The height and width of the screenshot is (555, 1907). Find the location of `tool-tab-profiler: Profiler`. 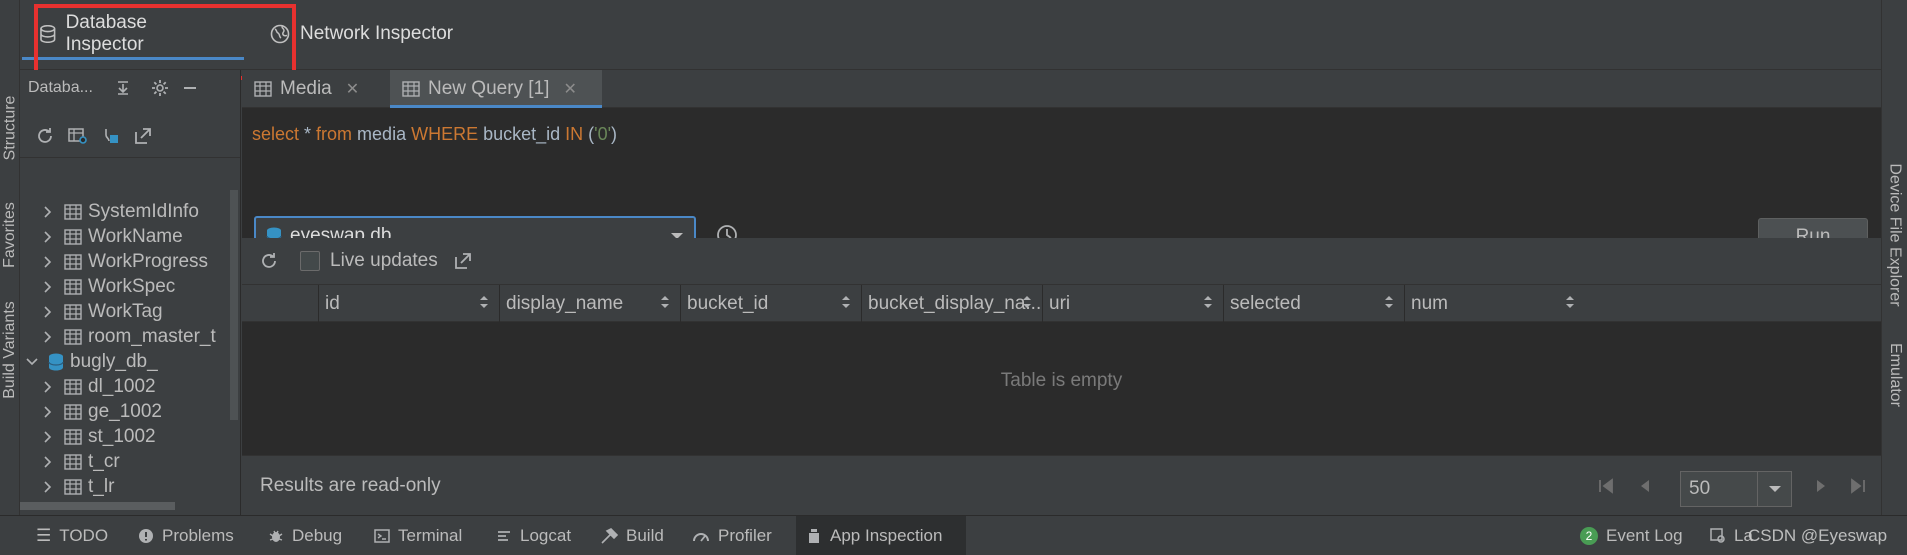

tool-tab-profiler: Profiler is located at coordinates (732, 535).